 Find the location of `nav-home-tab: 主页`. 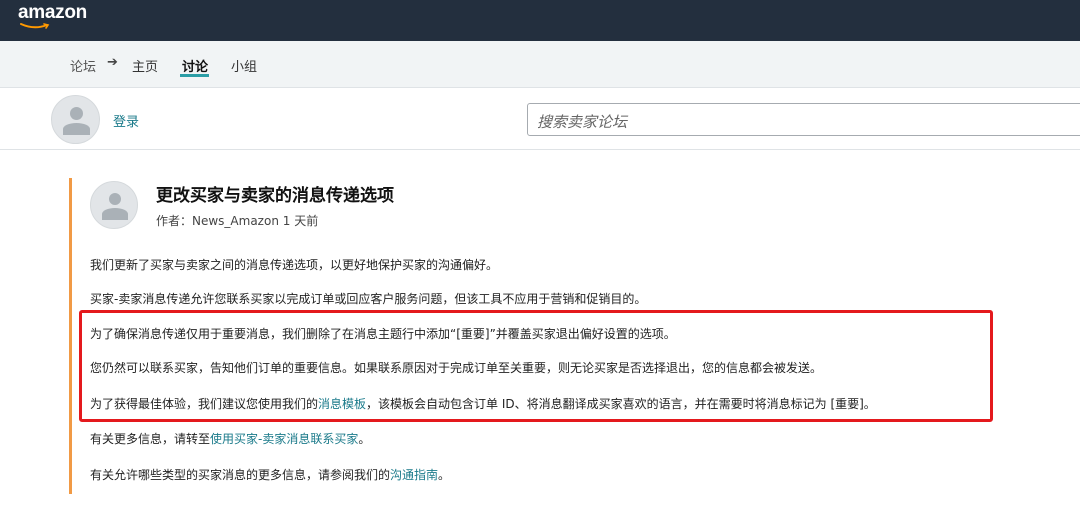

nav-home-tab: 主页 is located at coordinates (145, 65).